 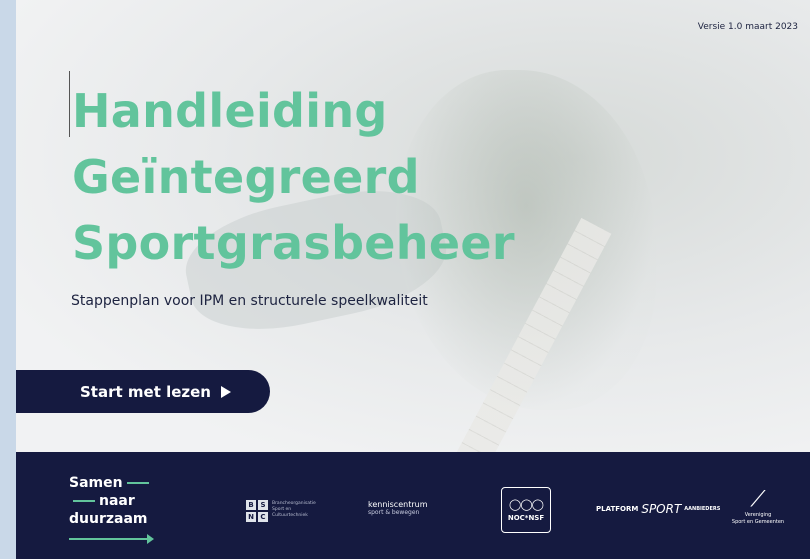 What do you see at coordinates (251, 505) in the screenshot?
I see `bsnc-letter: B` at bounding box center [251, 505].